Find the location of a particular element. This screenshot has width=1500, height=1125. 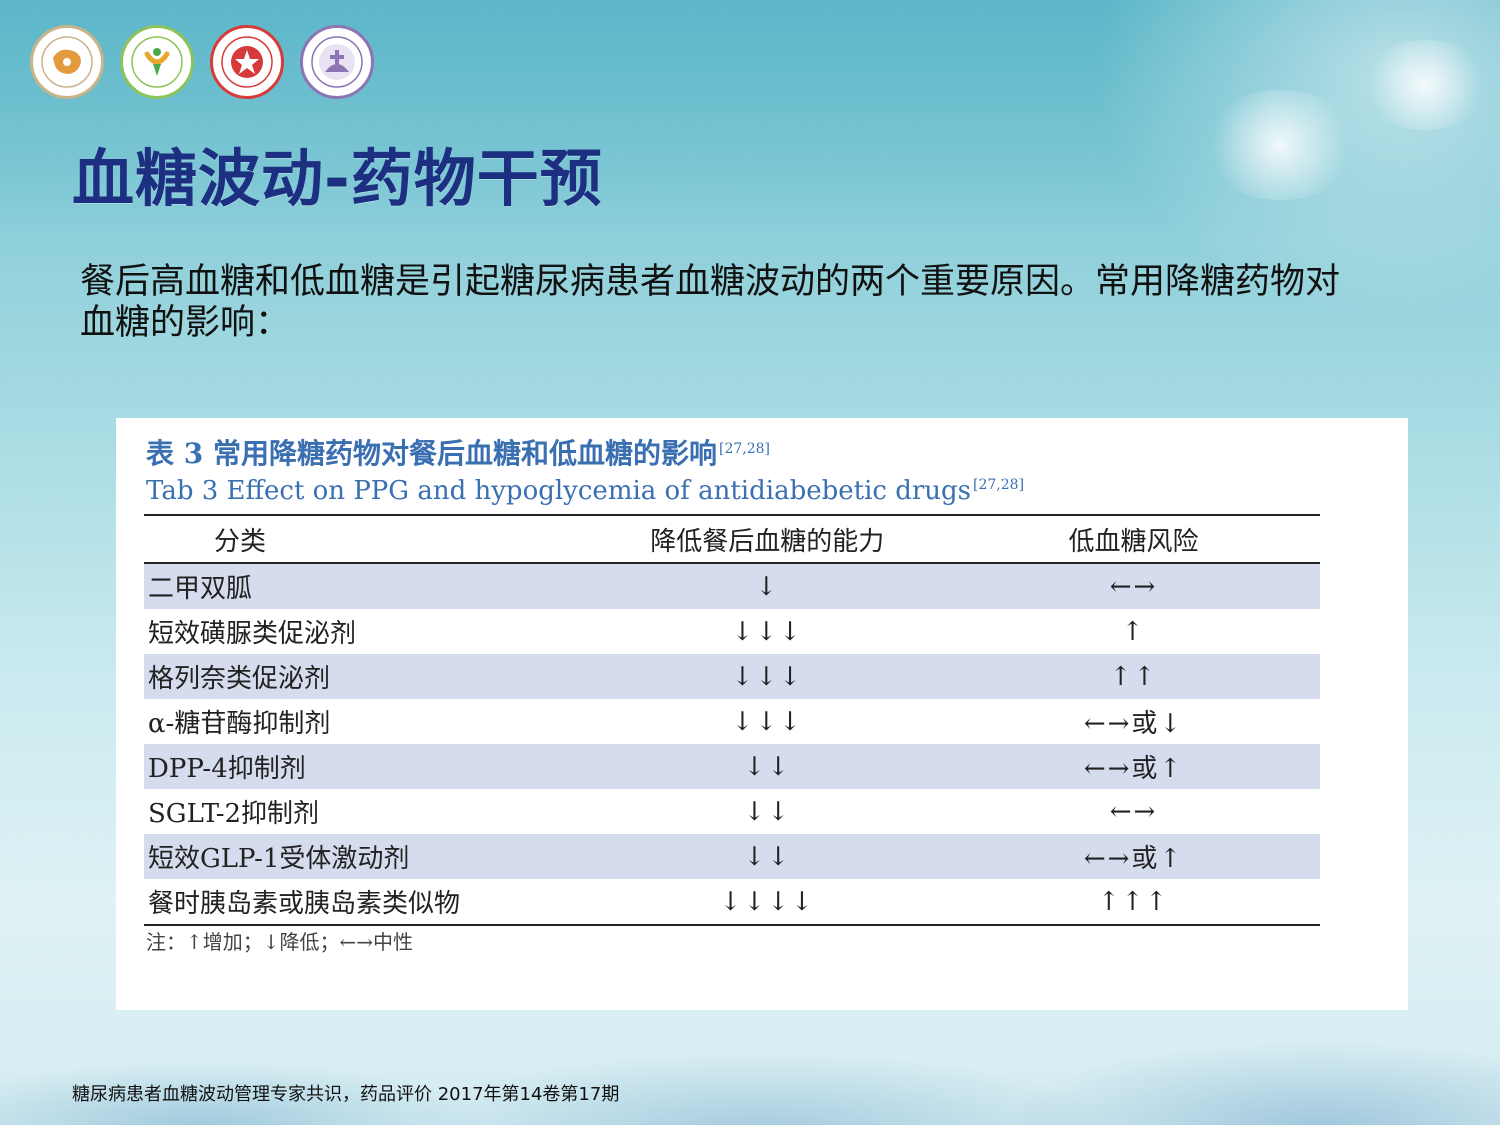

source-citation: 糖尿病患者血糖波动管理专家共识，药品评价 2017年第14卷第17期 is located at coordinates (346, 1094).